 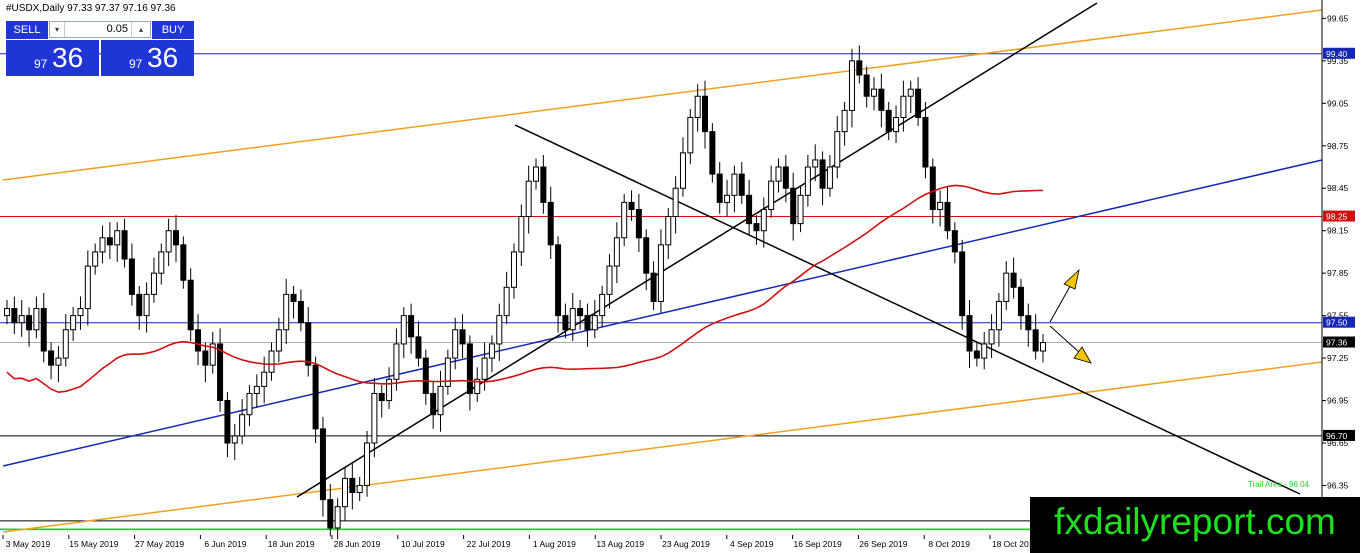 I want to click on lot-size-stepper: ▾ 0.05 ▴, so click(x=100, y=29).